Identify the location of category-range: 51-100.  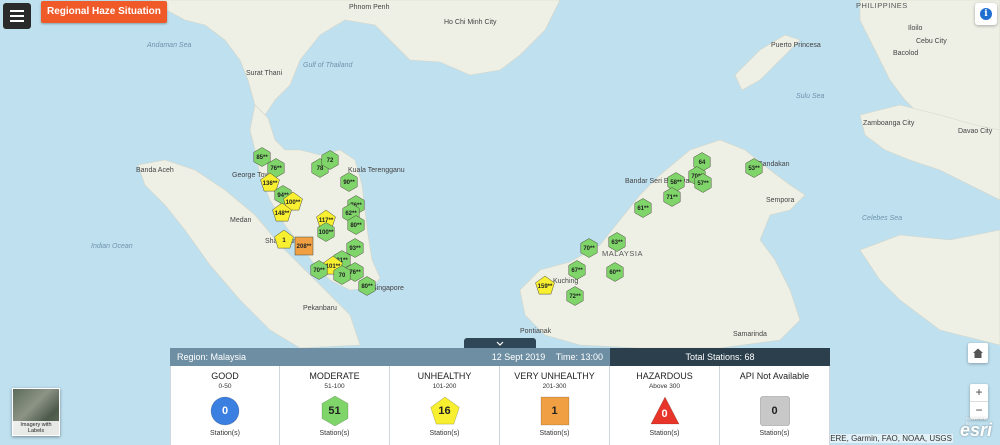
(334, 386).